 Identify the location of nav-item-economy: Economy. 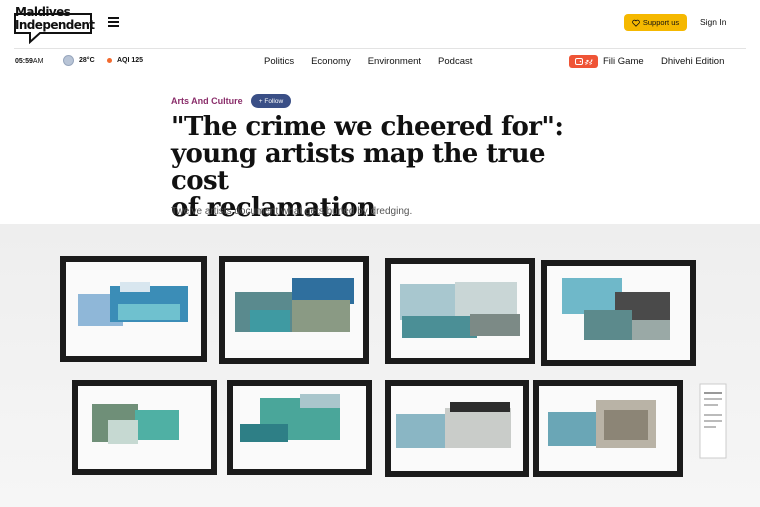
(331, 61).